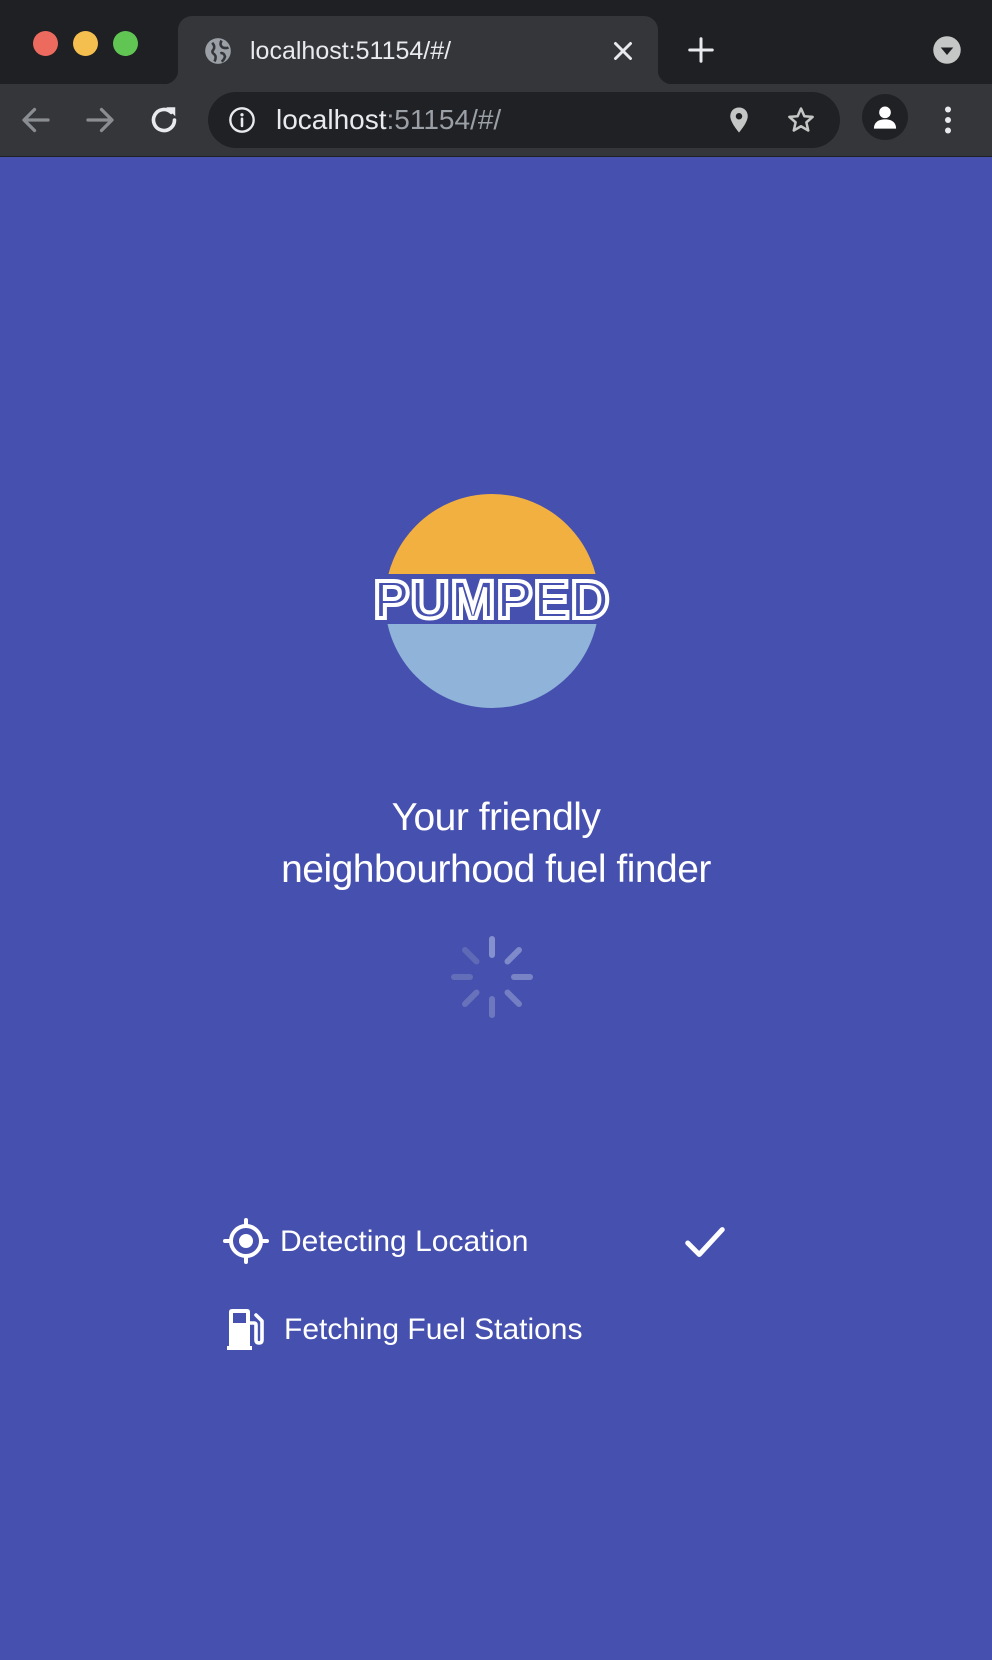  What do you see at coordinates (100, 120) in the screenshot?
I see `forward-arrow-icon` at bounding box center [100, 120].